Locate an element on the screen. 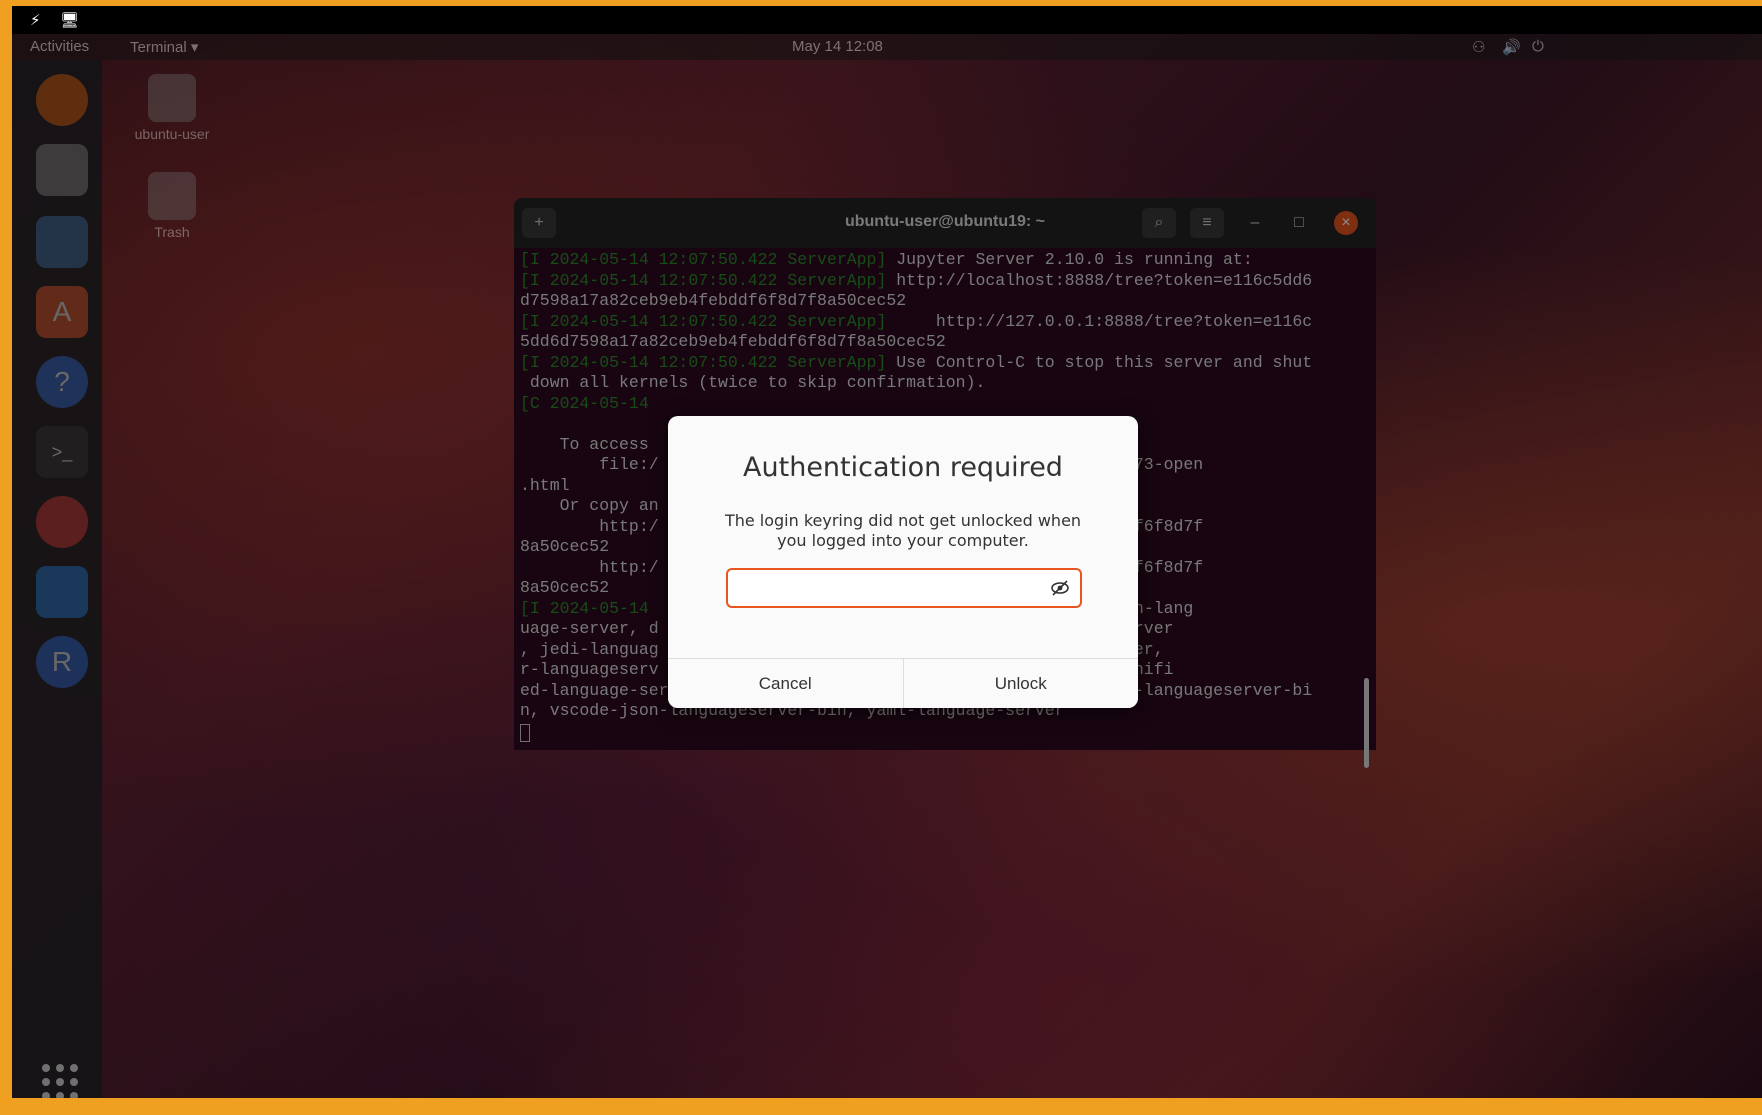 Image resolution: width=1762 pixels, height=1115 pixels. terminal-scrollbar is located at coordinates (1366, 723).